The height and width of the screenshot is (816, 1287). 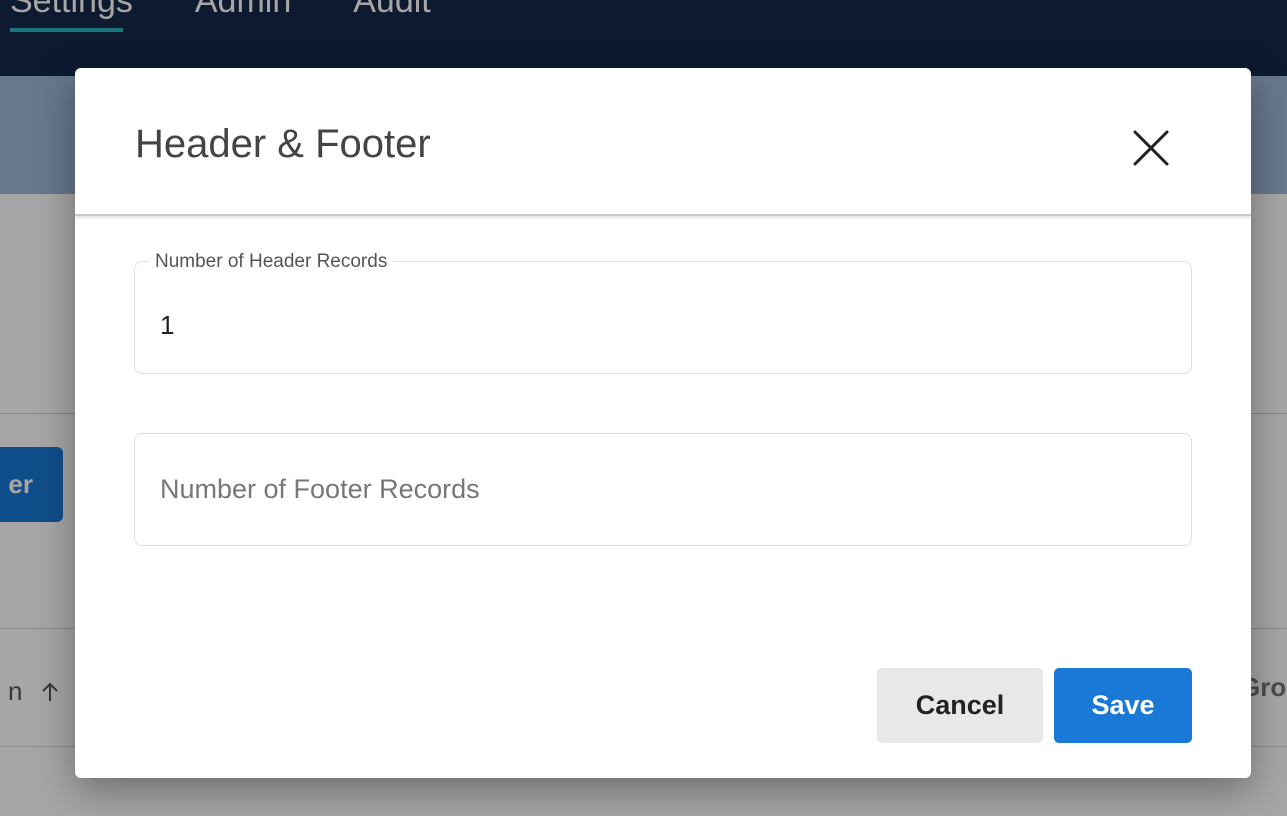 What do you see at coordinates (283, 144) in the screenshot?
I see `dialog-title: Header & Footer` at bounding box center [283, 144].